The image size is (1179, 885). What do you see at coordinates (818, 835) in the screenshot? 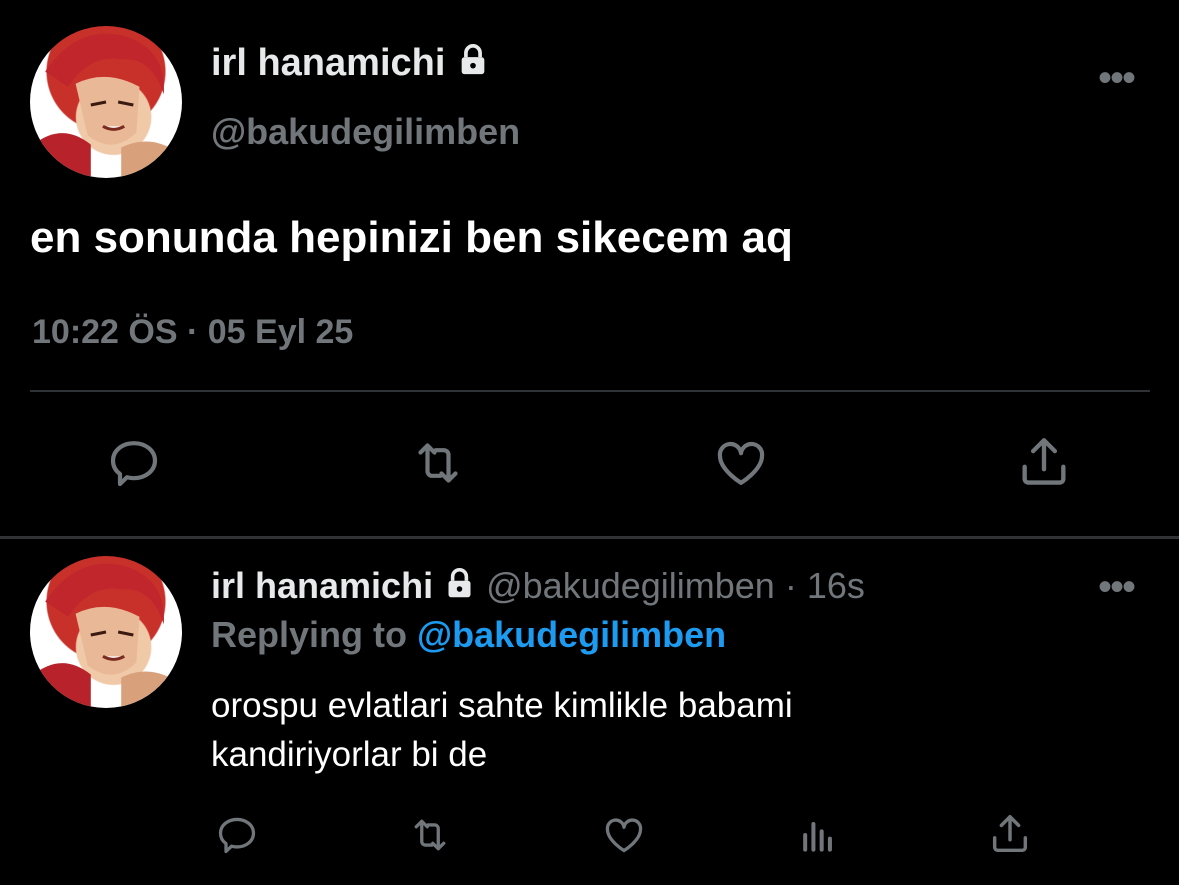
I see `analytics-icon` at bounding box center [818, 835].